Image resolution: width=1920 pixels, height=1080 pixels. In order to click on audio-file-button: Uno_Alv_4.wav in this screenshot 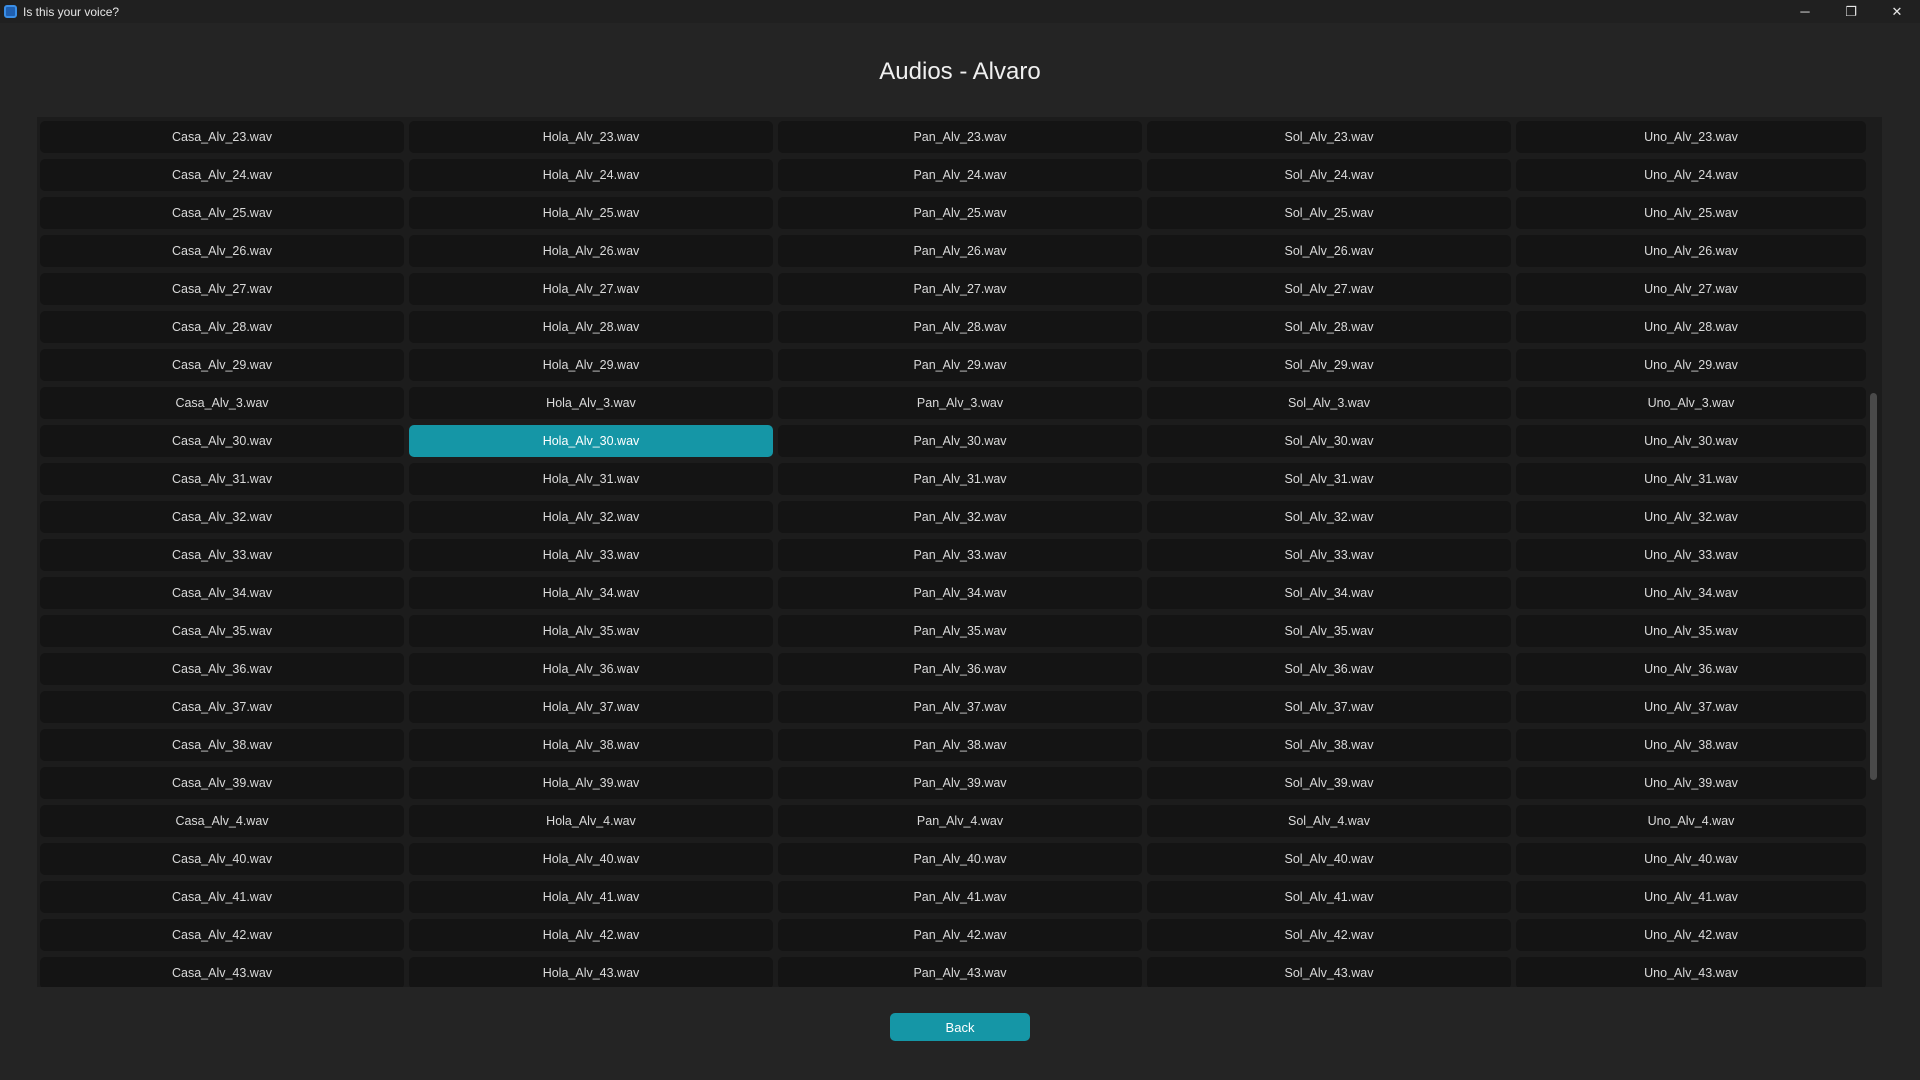, I will do `click(1691, 821)`.